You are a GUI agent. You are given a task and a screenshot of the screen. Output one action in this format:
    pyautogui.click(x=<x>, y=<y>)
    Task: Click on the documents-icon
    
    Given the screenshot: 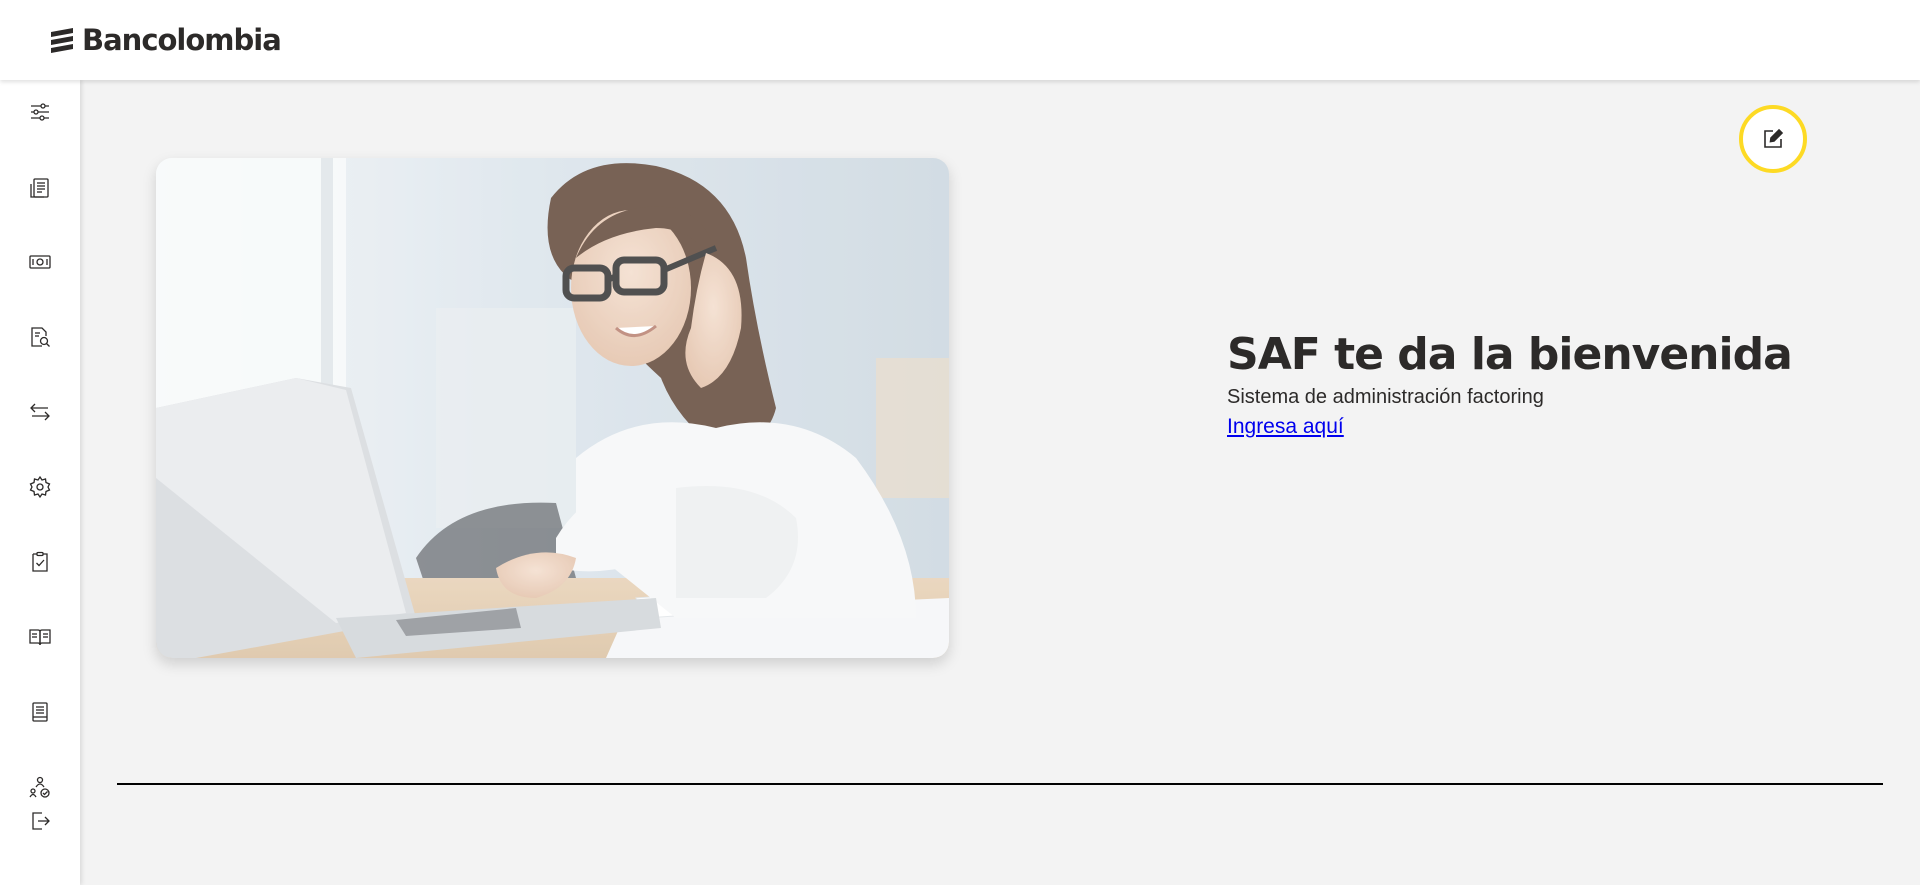 What is the action you would take?
    pyautogui.click(x=39, y=188)
    